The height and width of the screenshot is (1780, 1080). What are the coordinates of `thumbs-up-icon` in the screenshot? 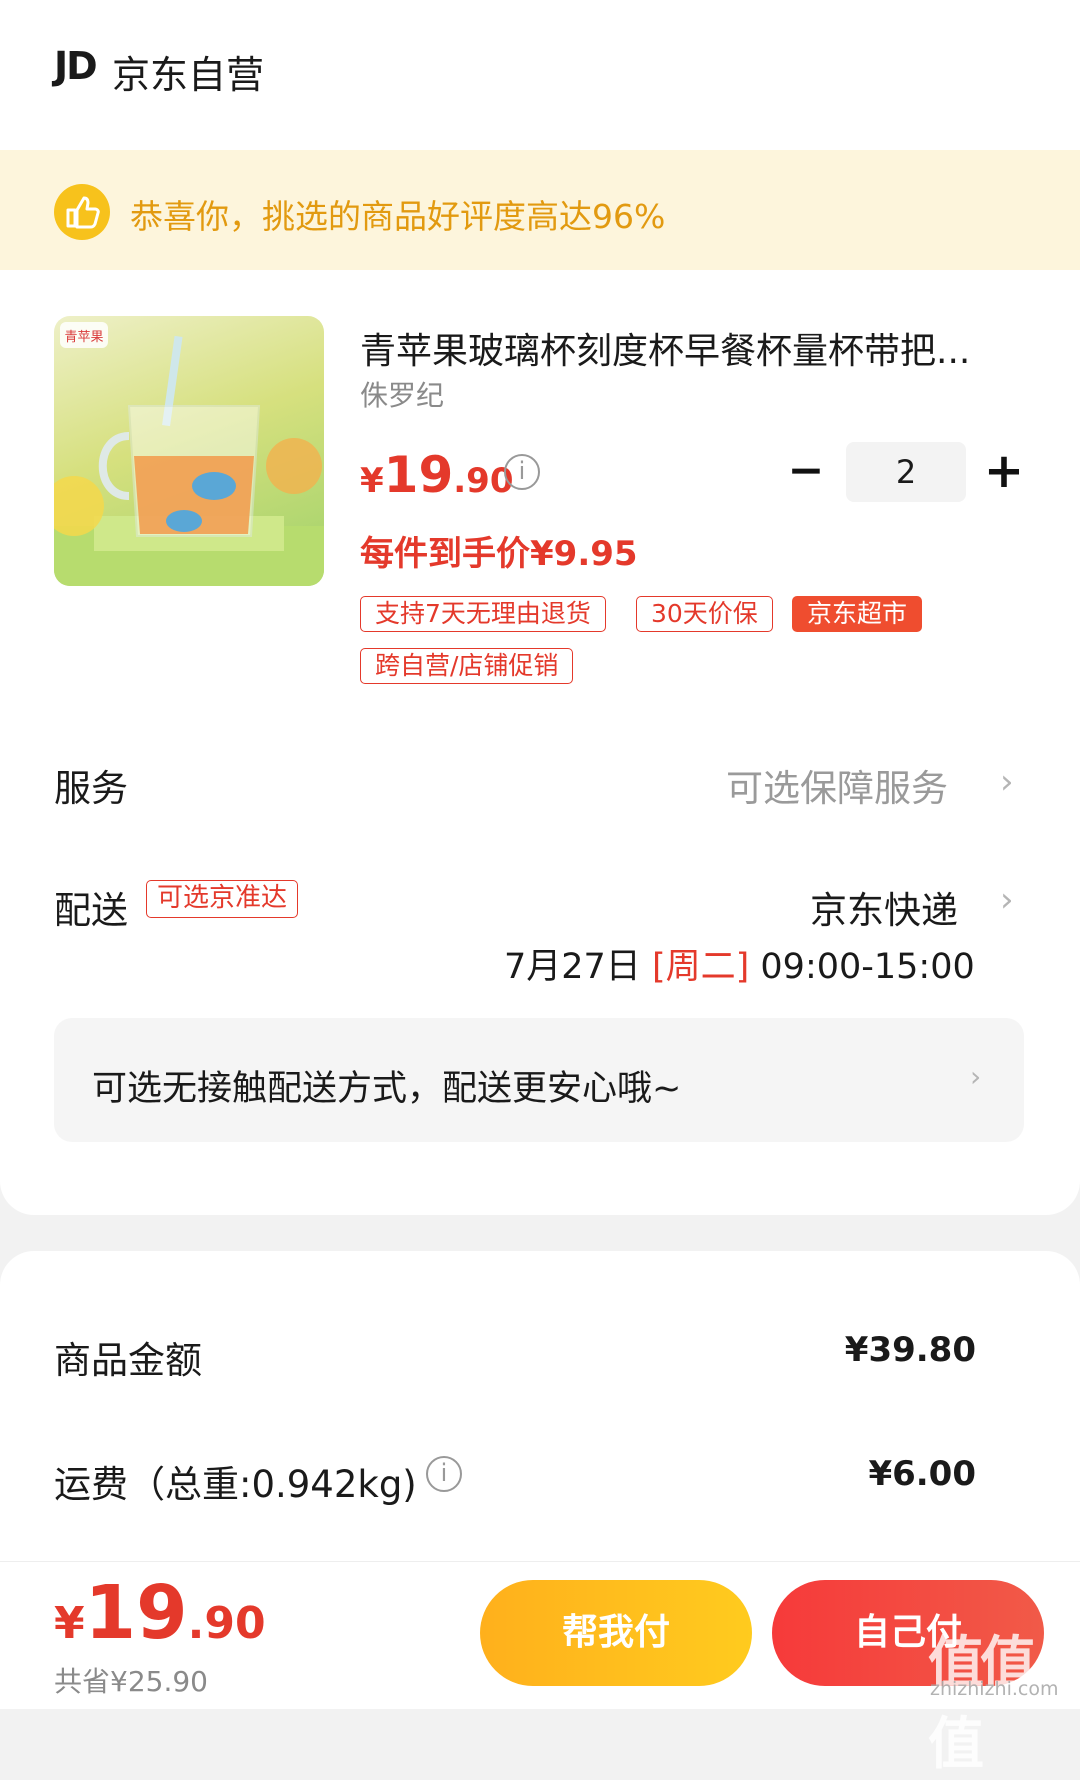 It's located at (82, 212).